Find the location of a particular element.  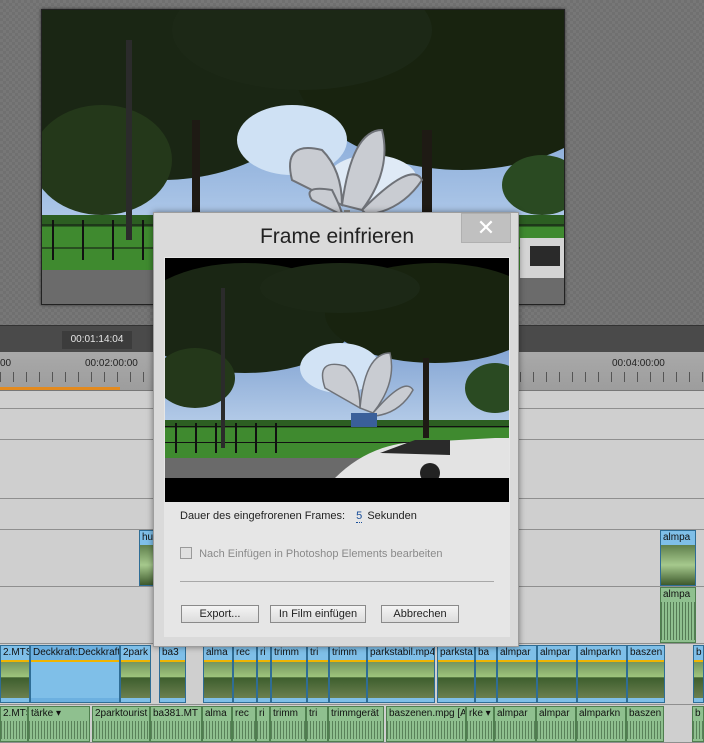

video-clip: ba is located at coordinates (486, 674).